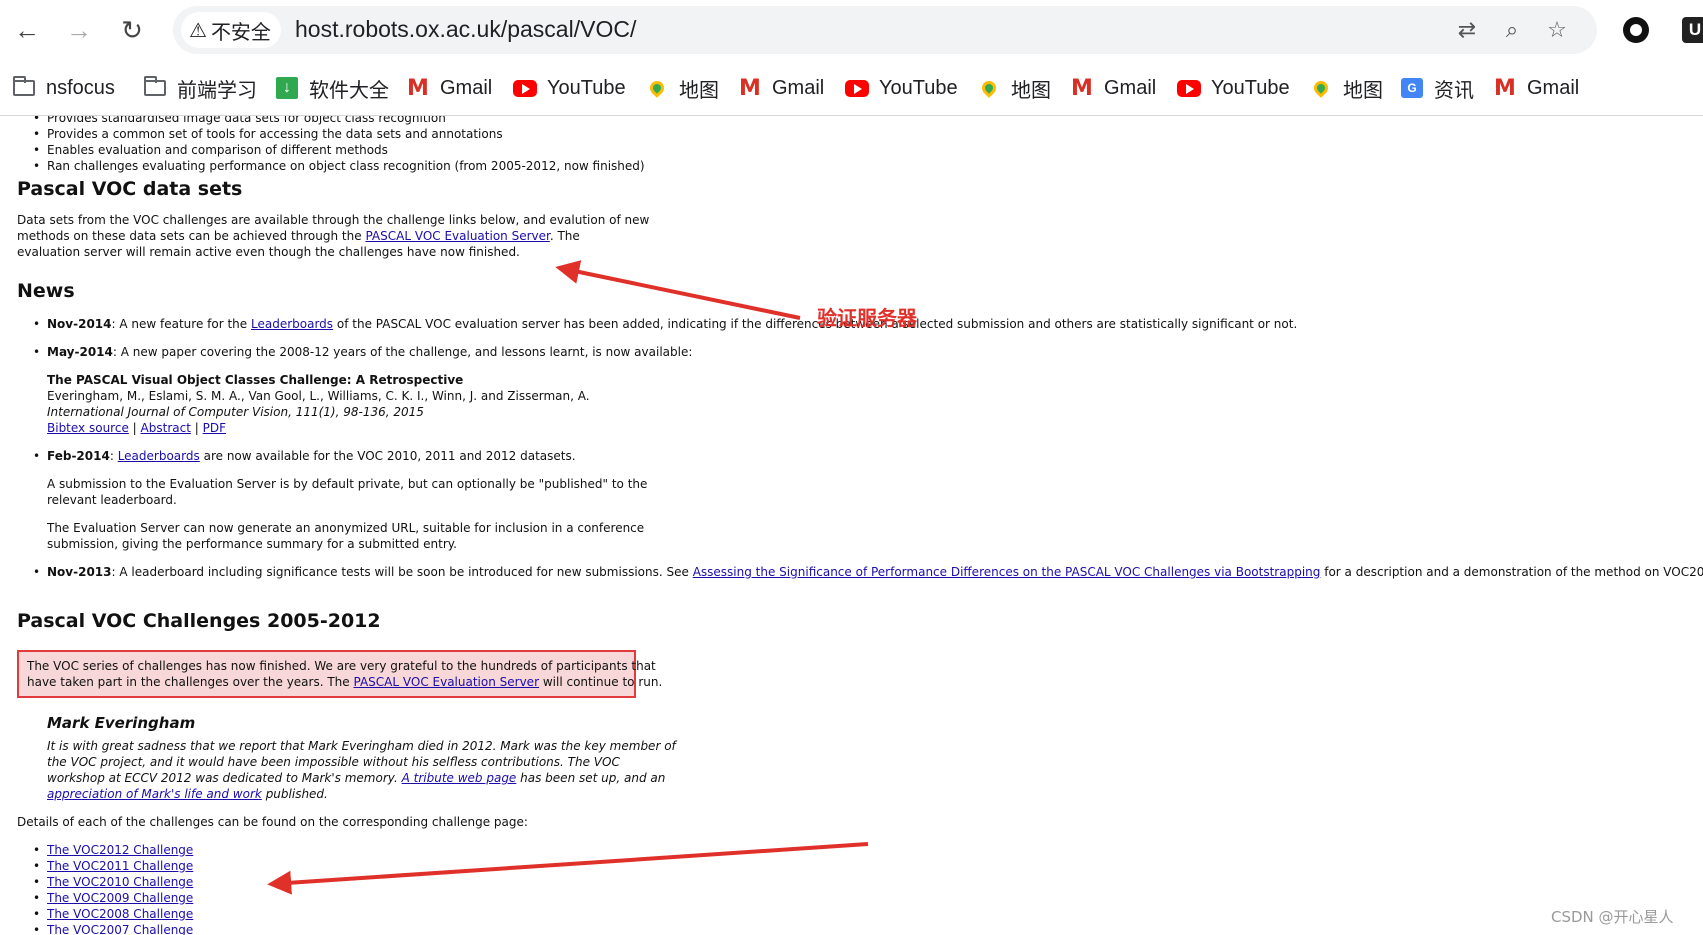 This screenshot has width=1703, height=935. I want to click on bookmark-item: 前端学习, so click(200, 88).